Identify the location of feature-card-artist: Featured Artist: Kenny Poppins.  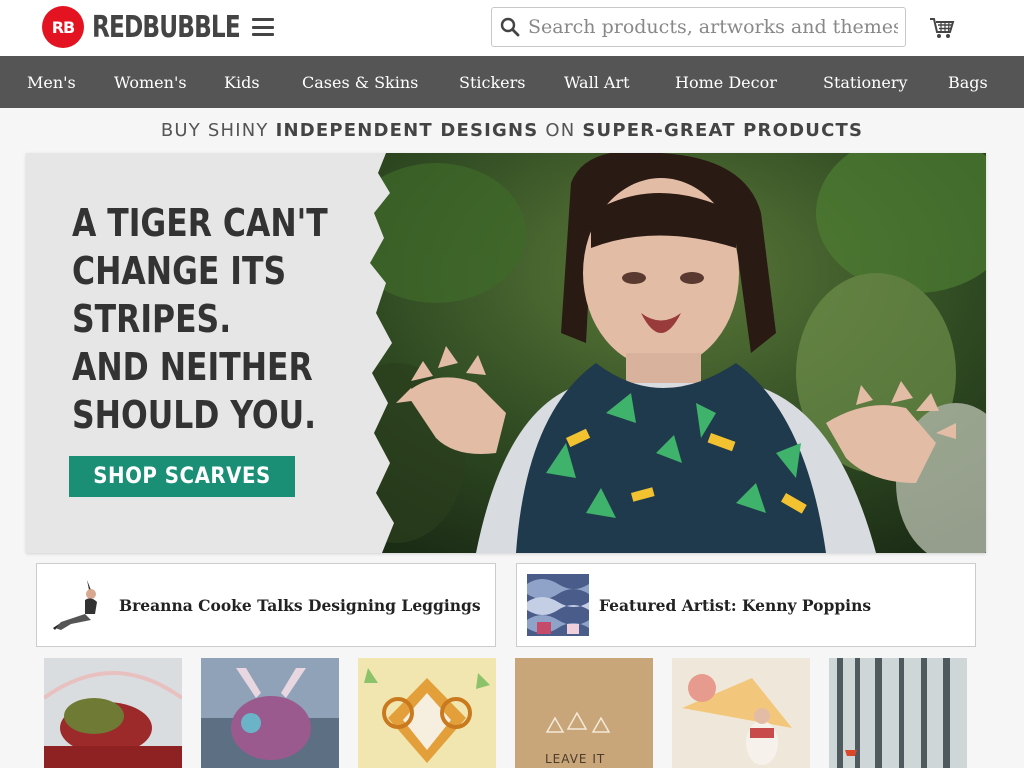
(746, 605).